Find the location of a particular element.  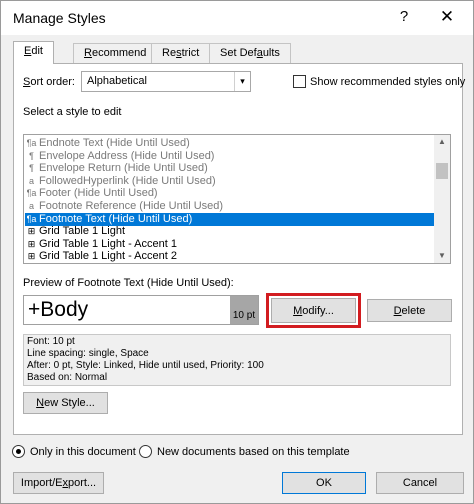

style-name: Envelope Return (Hide Until Used) is located at coordinates (123, 168).